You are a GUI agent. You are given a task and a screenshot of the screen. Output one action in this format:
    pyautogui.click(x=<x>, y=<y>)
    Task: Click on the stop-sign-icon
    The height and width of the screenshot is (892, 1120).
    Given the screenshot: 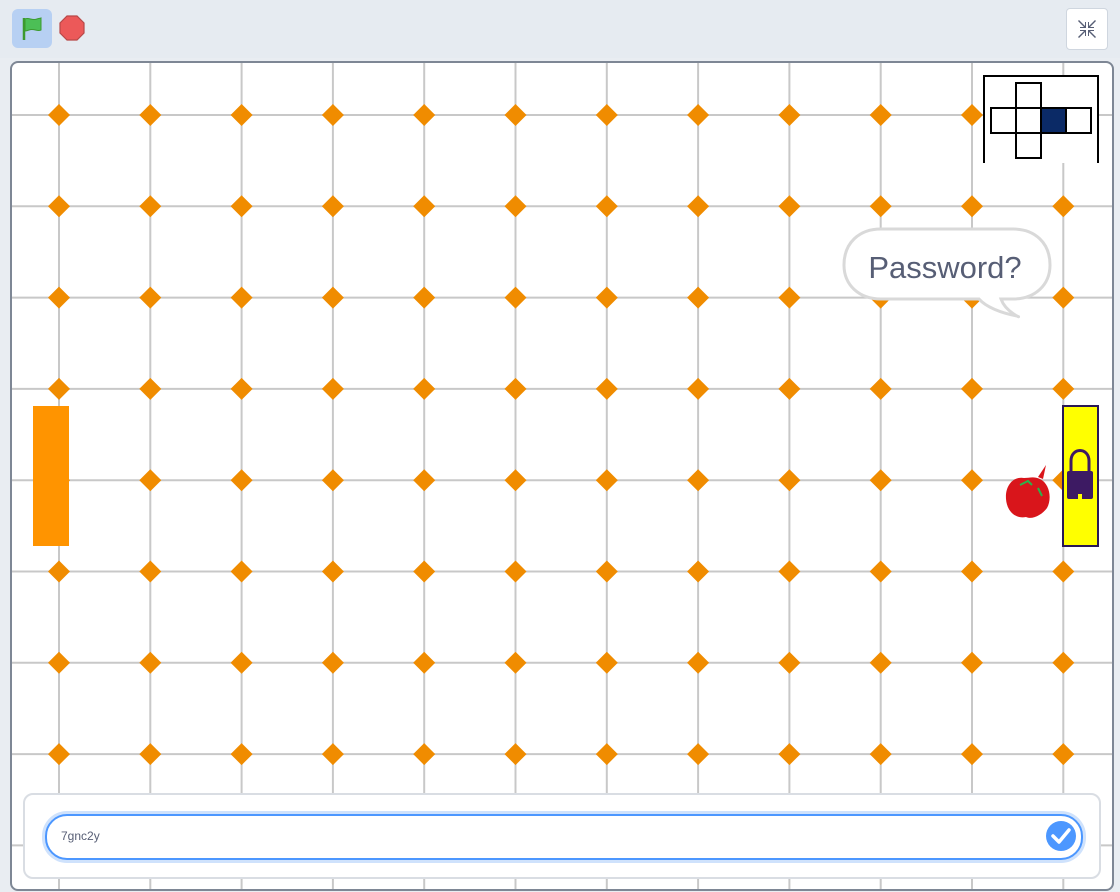 What is the action you would take?
    pyautogui.click(x=72, y=28)
    